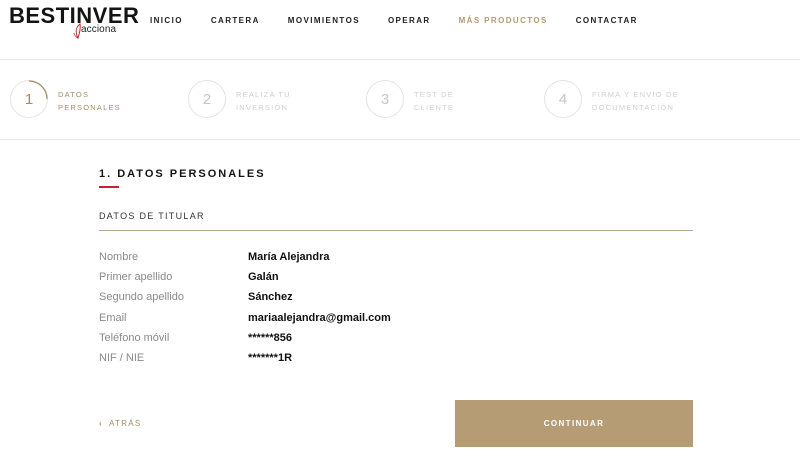 This screenshot has height=467, width=800. Describe the element at coordinates (89, 101) in the screenshot. I see `step-label: DATOS PERSONALES` at that location.